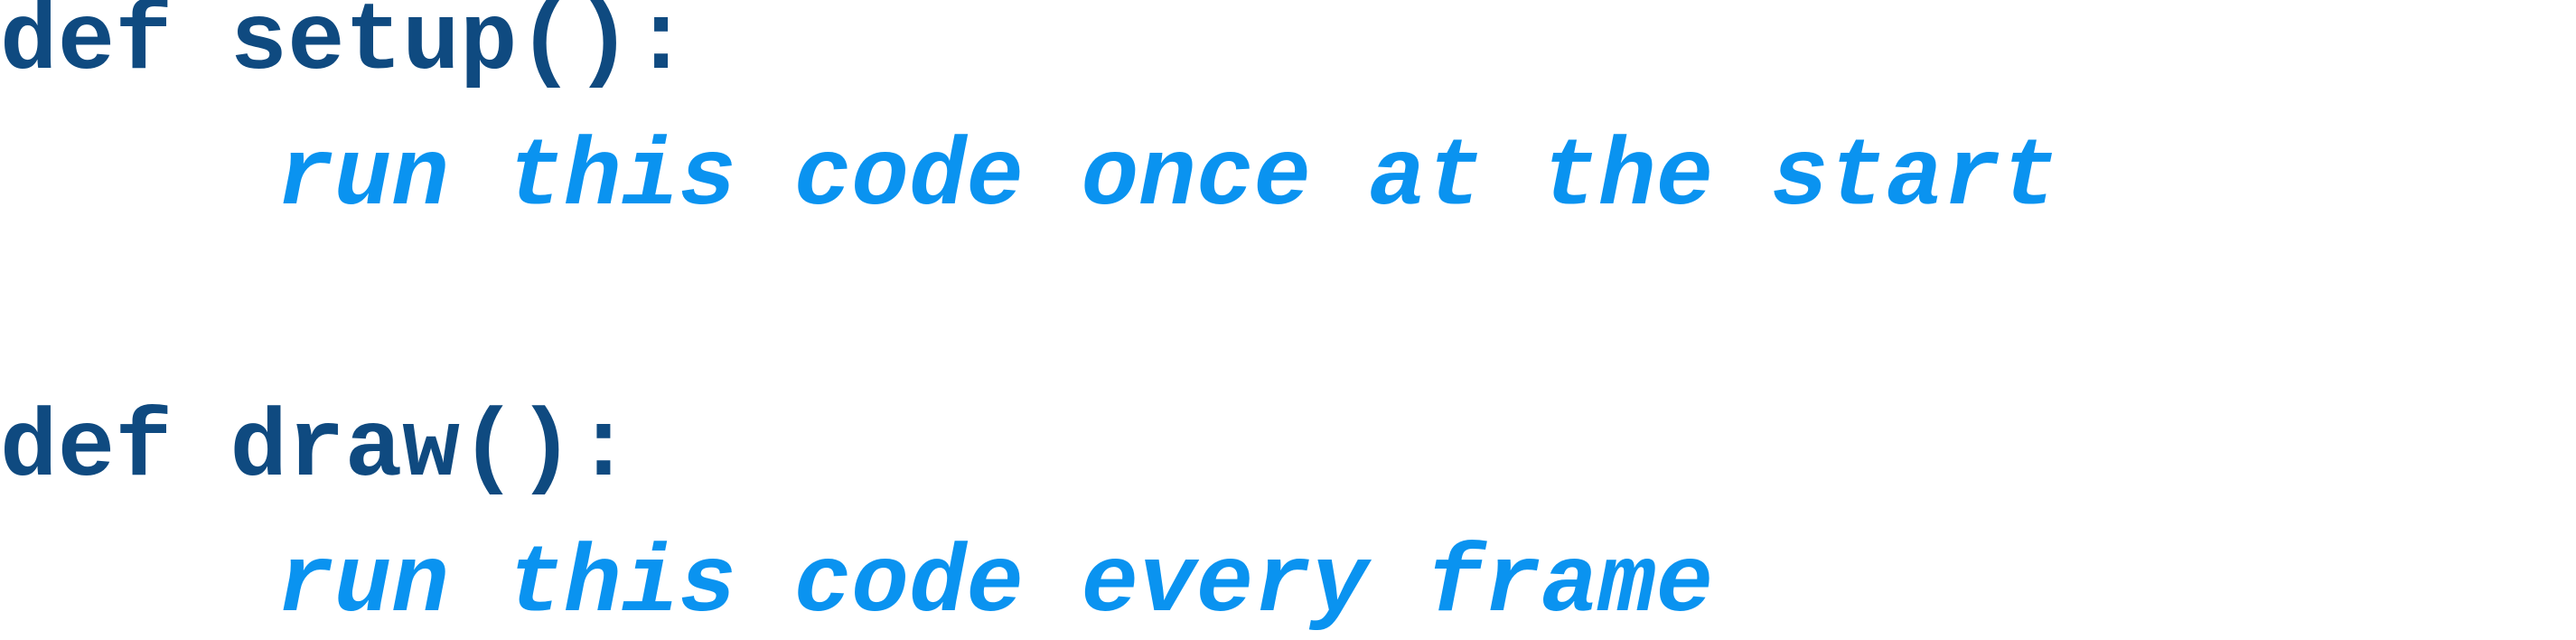  What do you see at coordinates (995, 585) in the screenshot?
I see `draw-function-body-comment: run this code every frame` at bounding box center [995, 585].